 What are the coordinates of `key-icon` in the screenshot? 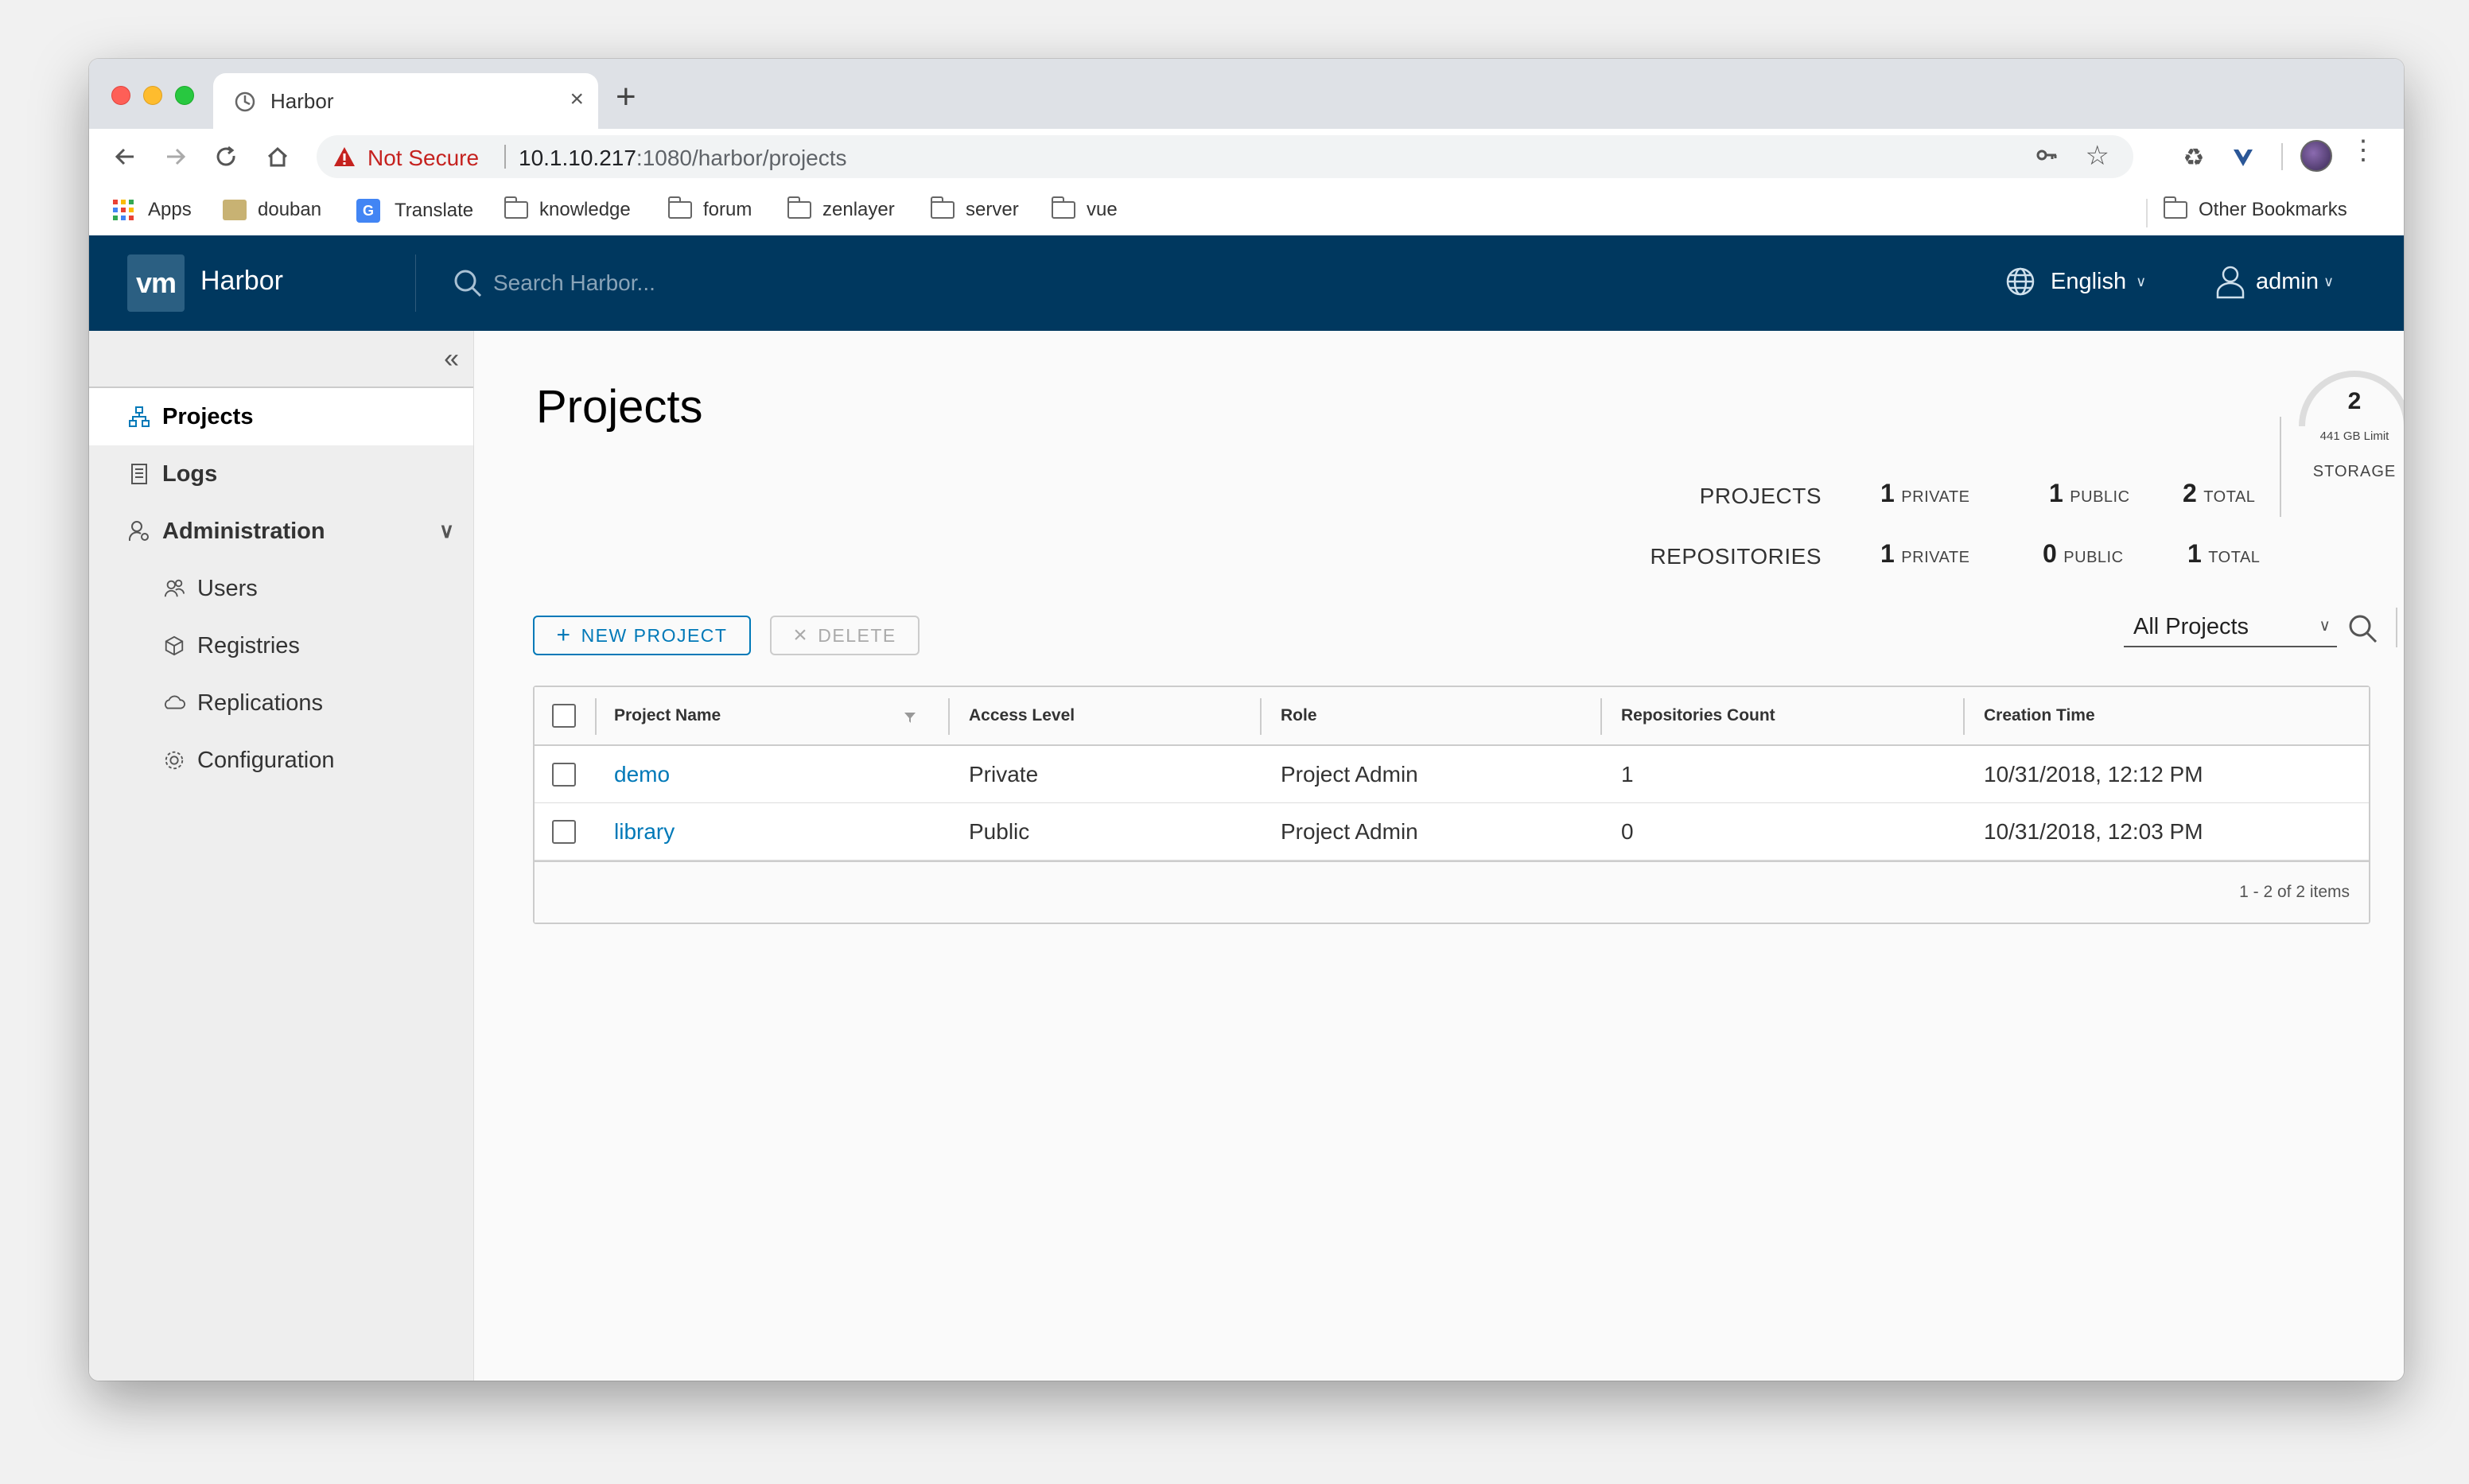 It's located at (2047, 158).